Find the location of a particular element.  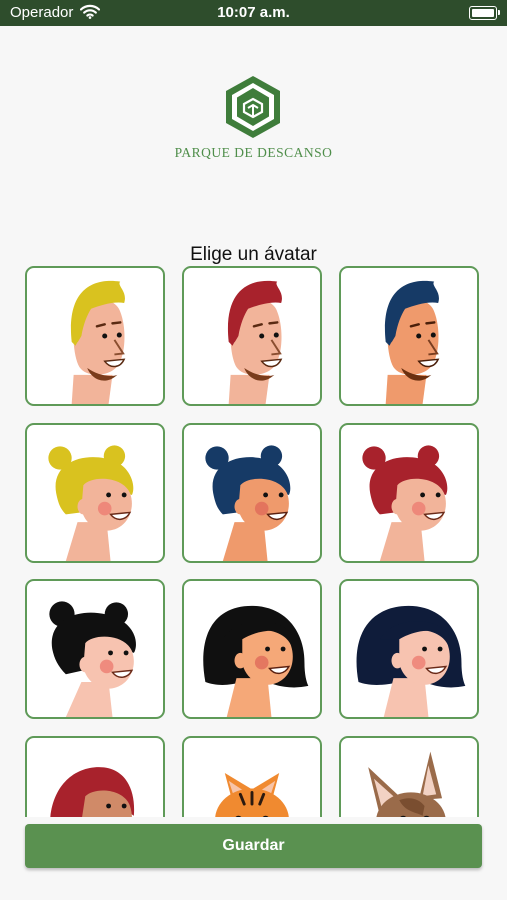

girl-red-hair-avatar-icon is located at coordinates (92, 792).